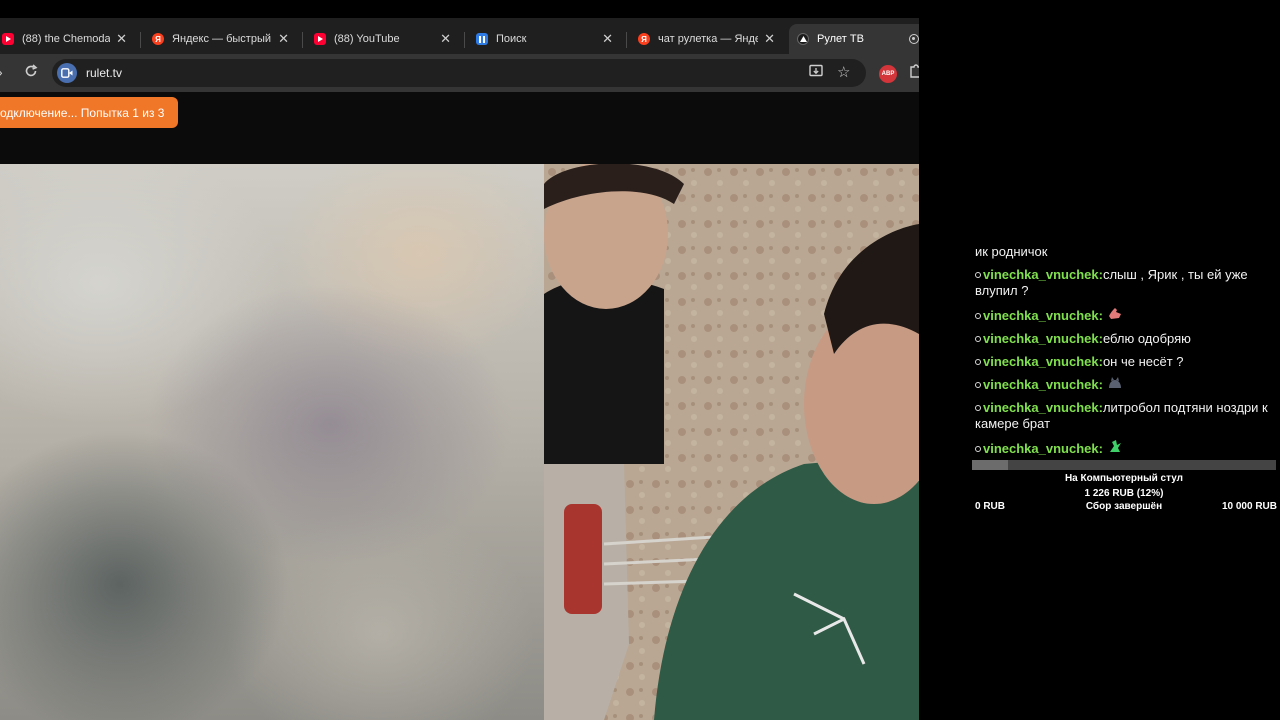 This screenshot has height=720, width=1280. What do you see at coordinates (1115, 448) in the screenshot?
I see `dance-emote-icon` at bounding box center [1115, 448].